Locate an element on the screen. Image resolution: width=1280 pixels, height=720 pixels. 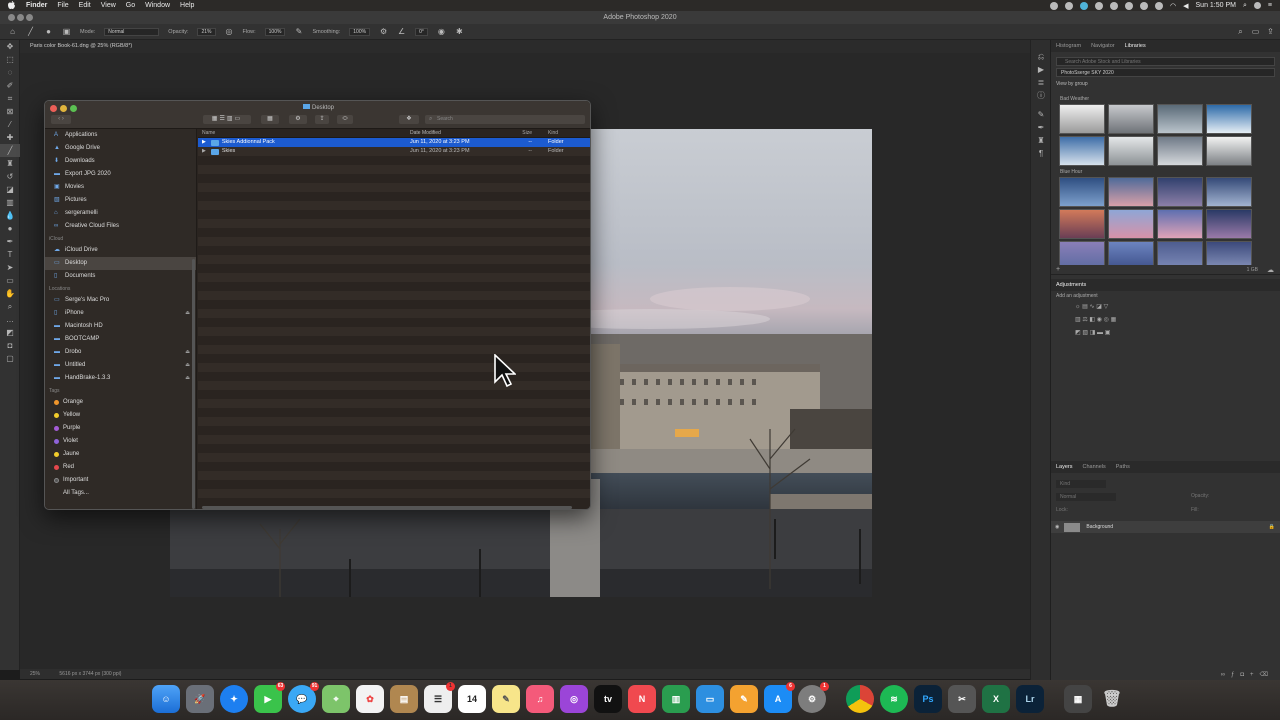
brush-tool-icon: ╱ is located at coordinates (10, 150).